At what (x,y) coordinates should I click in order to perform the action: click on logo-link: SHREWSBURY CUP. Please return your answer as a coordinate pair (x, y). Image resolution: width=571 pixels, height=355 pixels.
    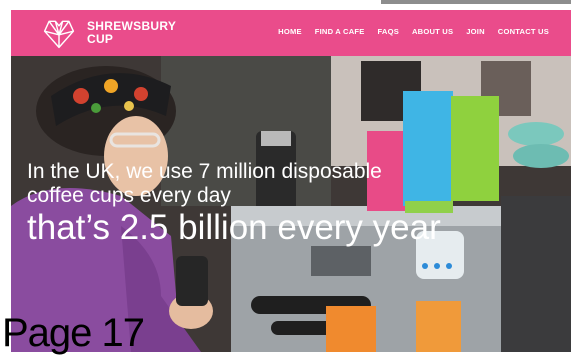
    Looking at the image, I should click on (108, 33).